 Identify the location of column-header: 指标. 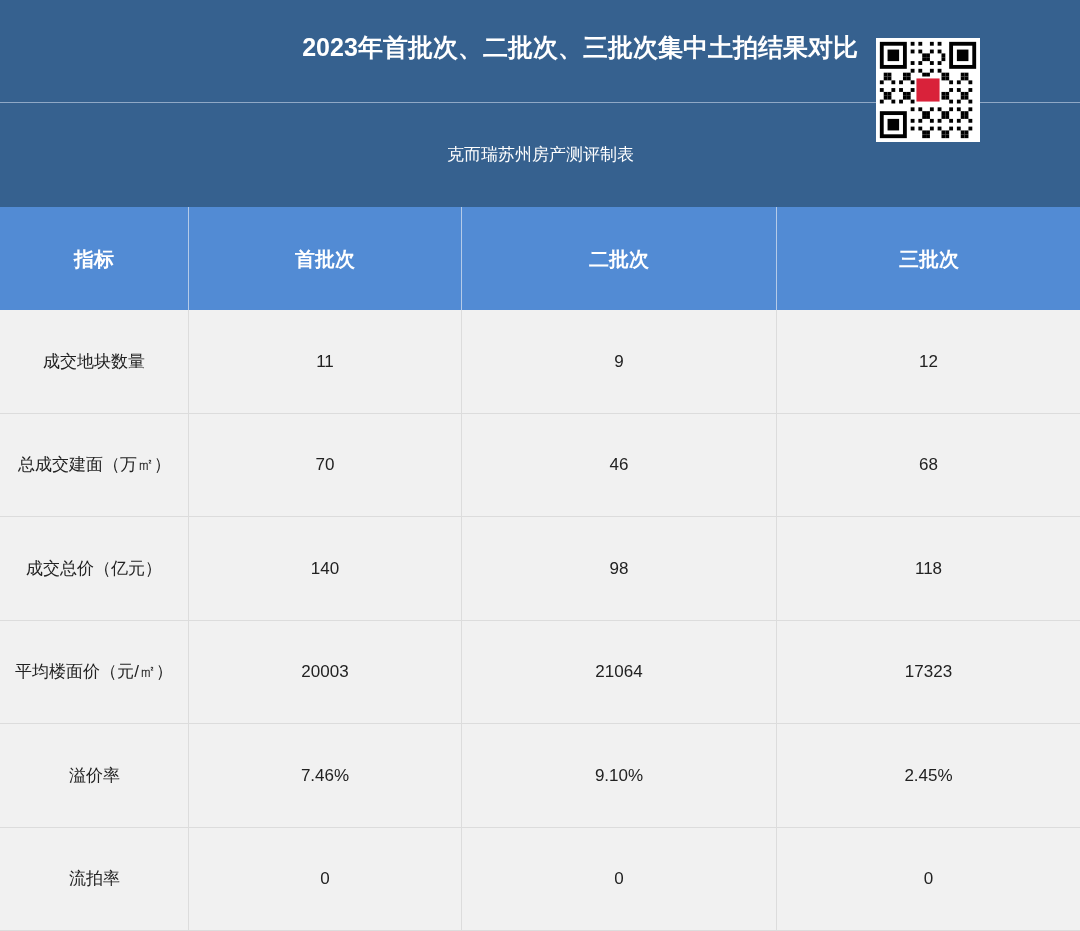
(93, 259).